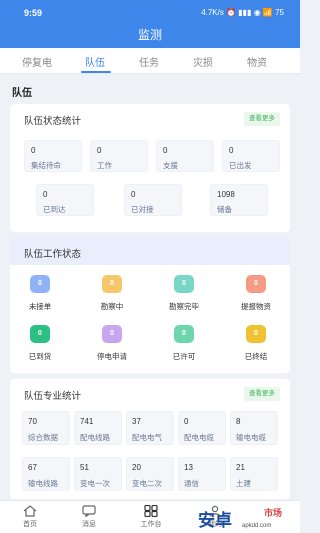 The width and height of the screenshot is (320, 533). What do you see at coordinates (186, 421) in the screenshot?
I see `pro-stat-value: 0` at bounding box center [186, 421].